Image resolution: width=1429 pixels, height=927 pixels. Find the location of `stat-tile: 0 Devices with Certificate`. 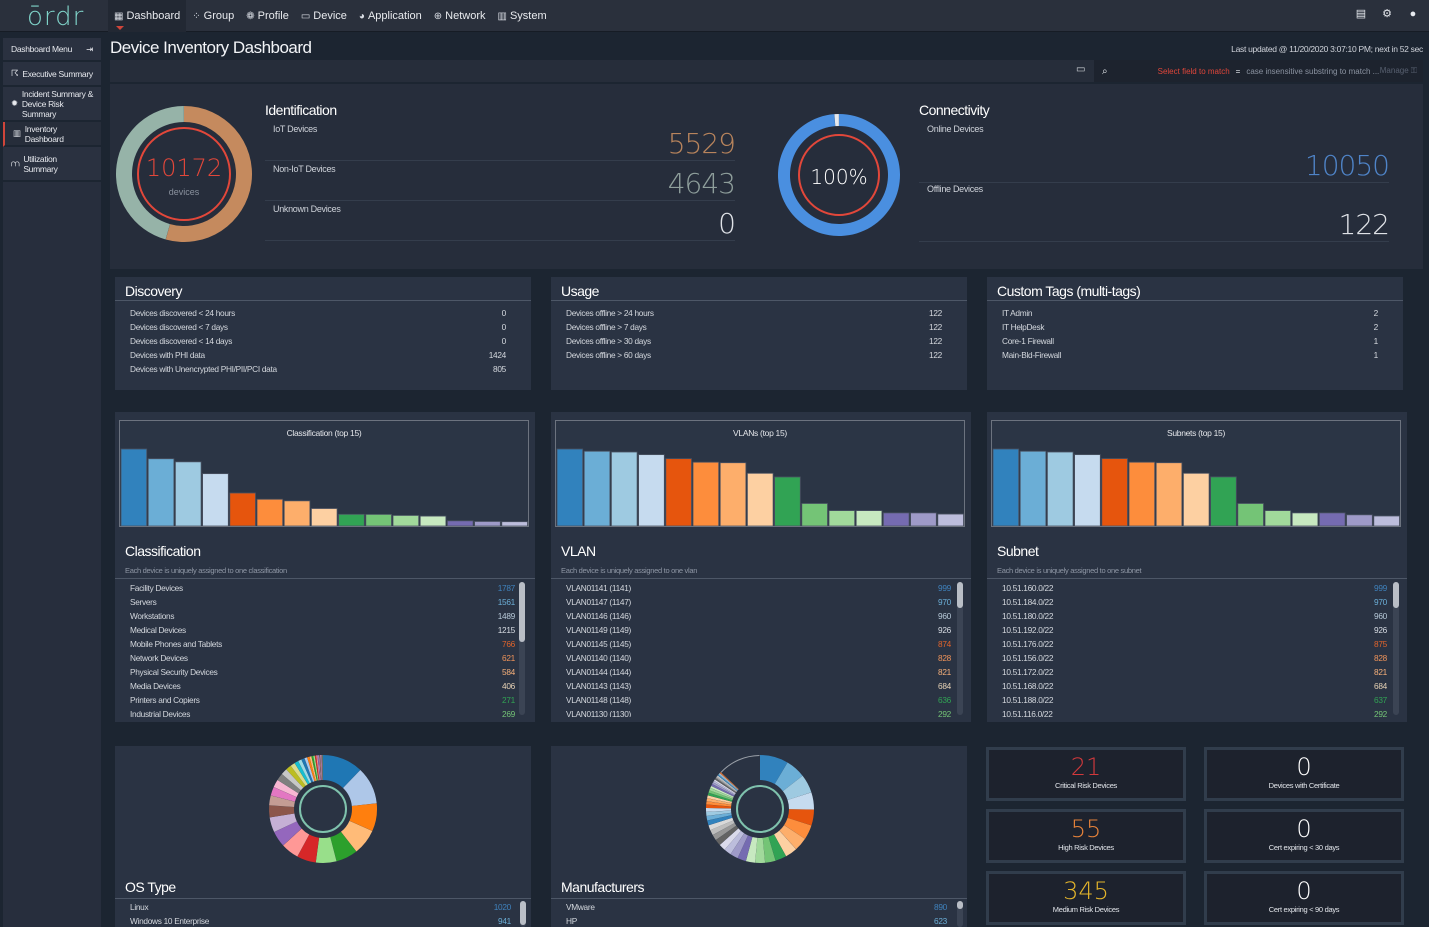

stat-tile: 0 Devices with Certificate is located at coordinates (1304, 774).